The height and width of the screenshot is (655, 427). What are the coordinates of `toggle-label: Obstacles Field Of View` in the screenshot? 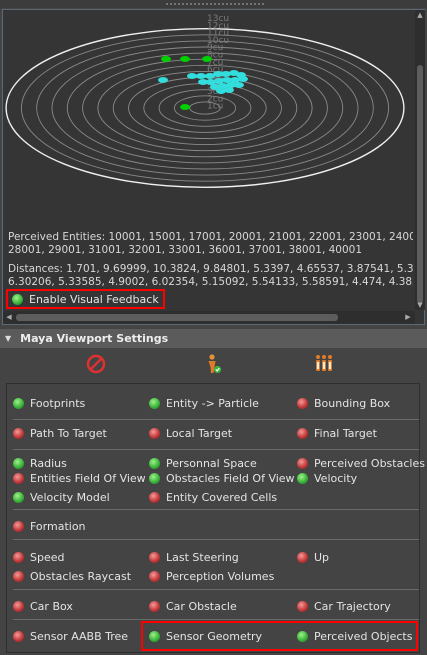 It's located at (230, 478).